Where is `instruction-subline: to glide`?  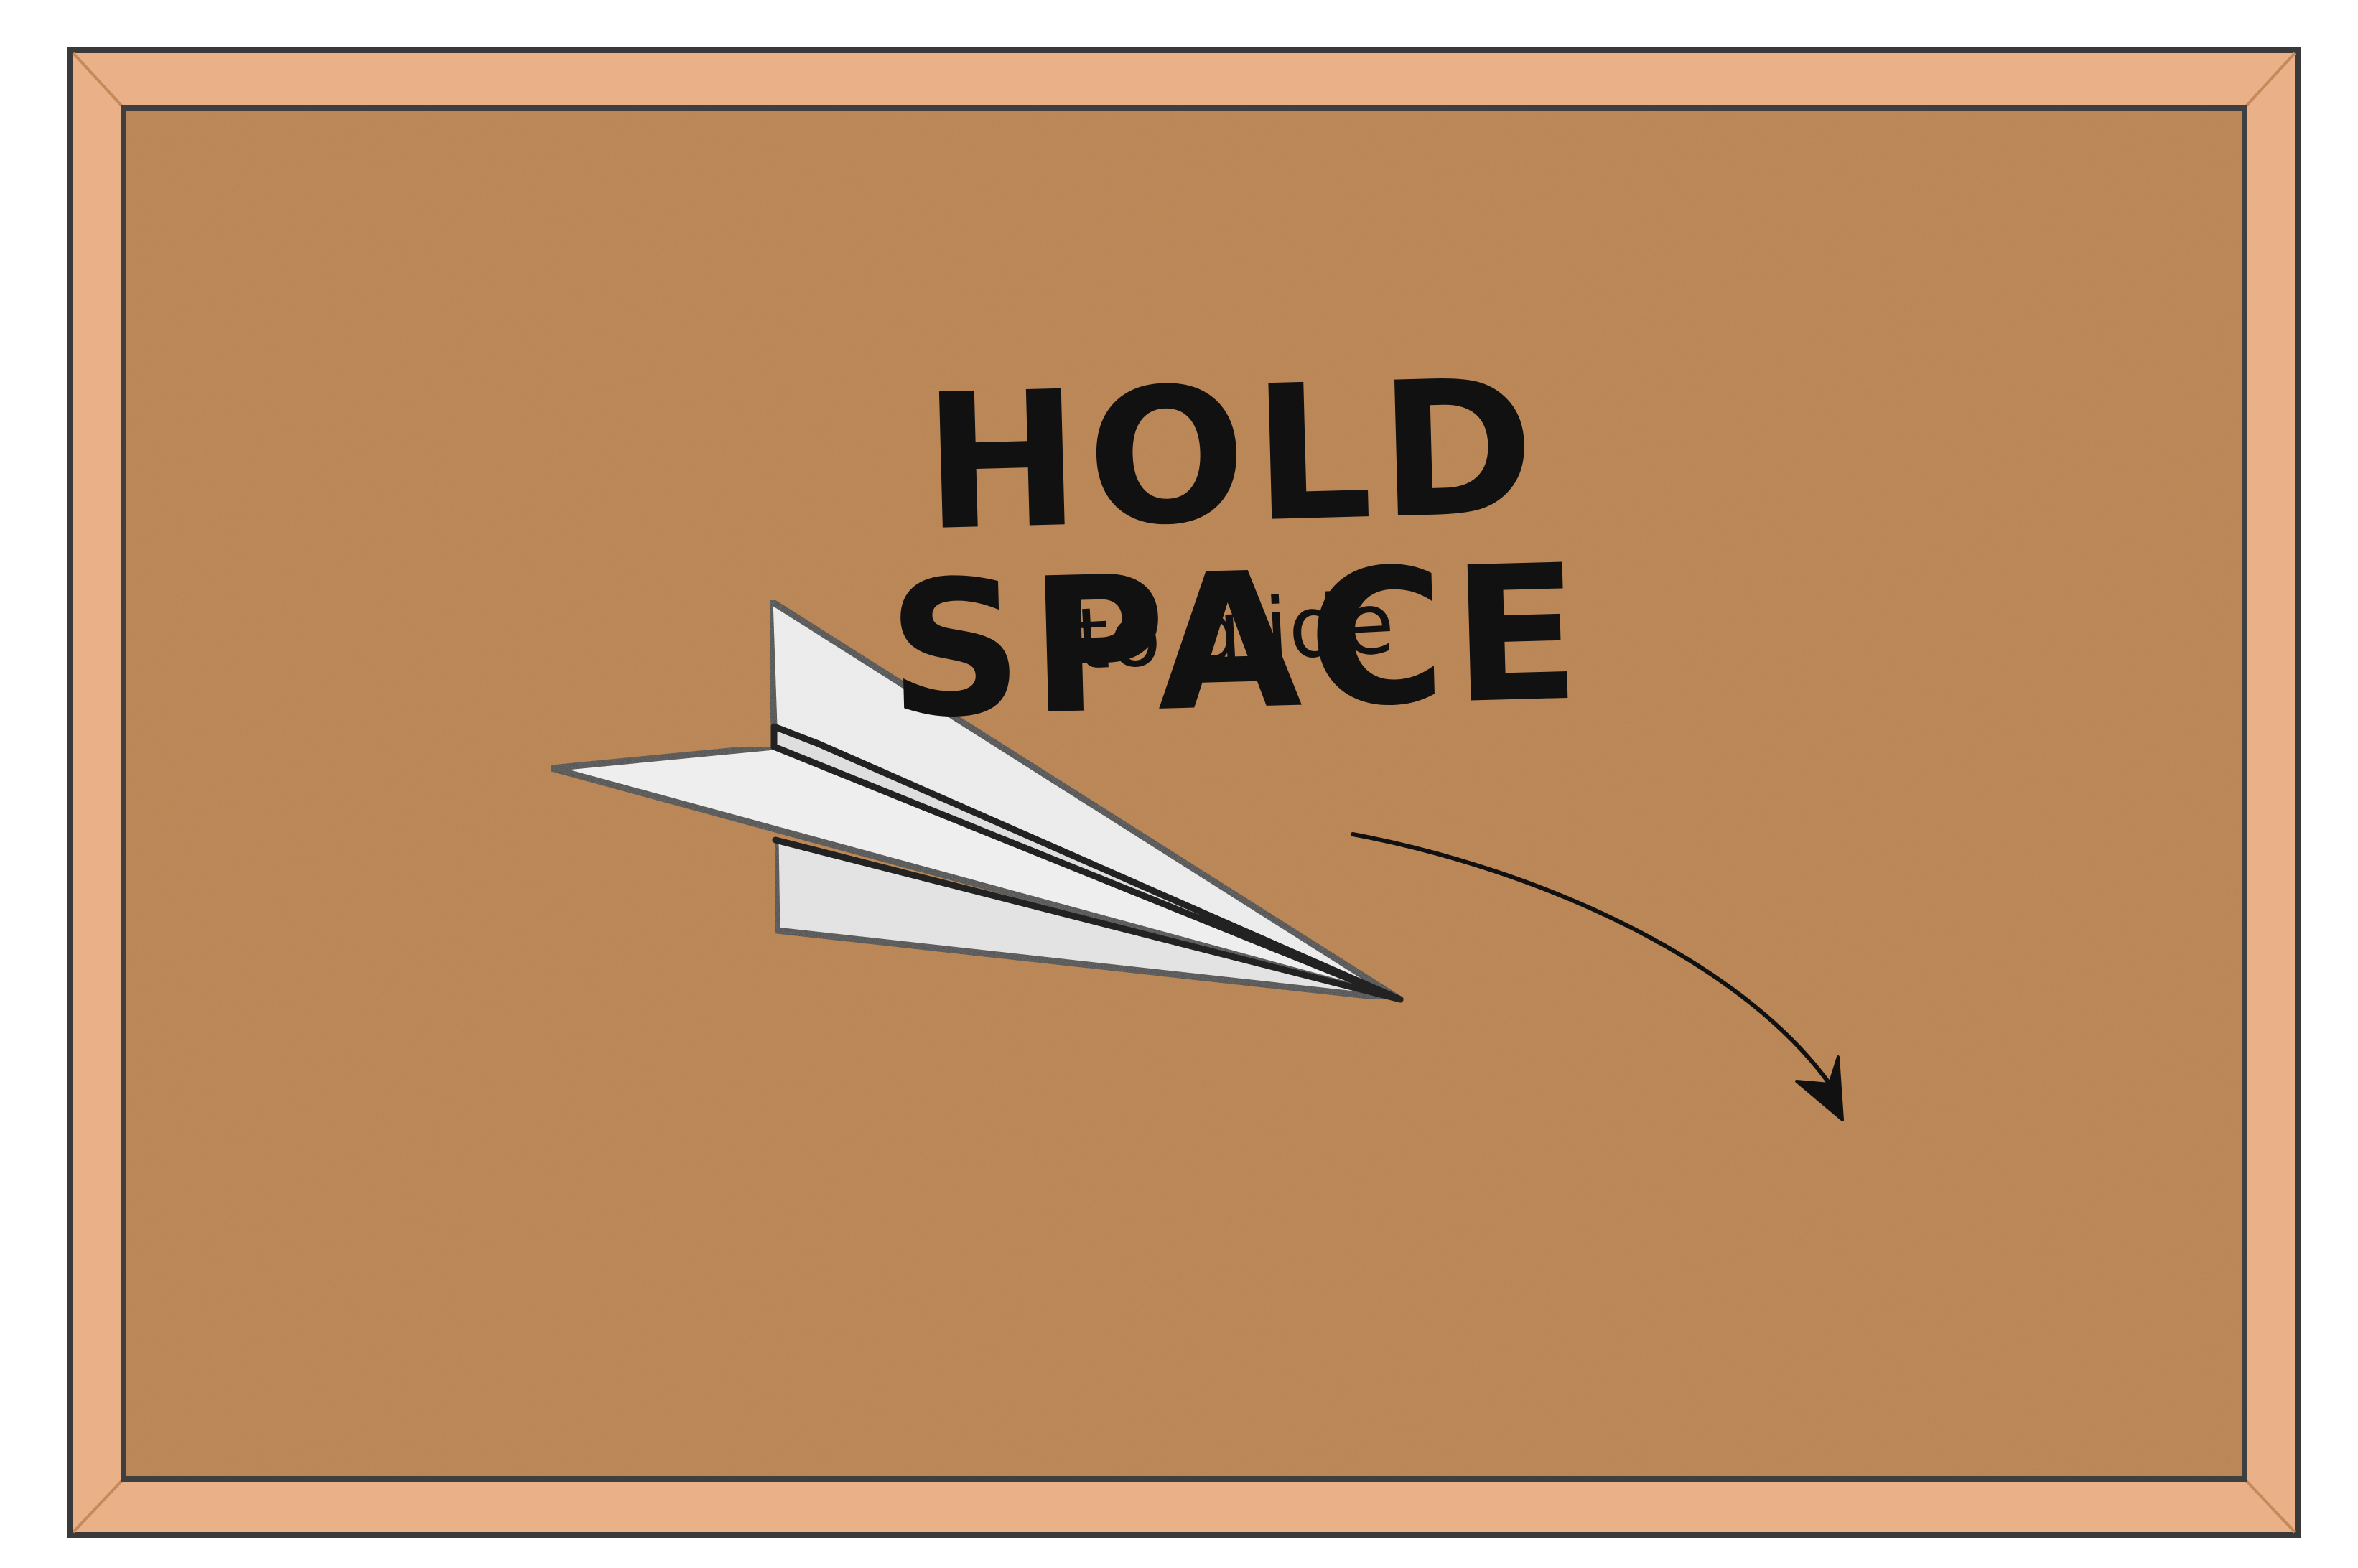 instruction-subline: to glide is located at coordinates (1235, 631).